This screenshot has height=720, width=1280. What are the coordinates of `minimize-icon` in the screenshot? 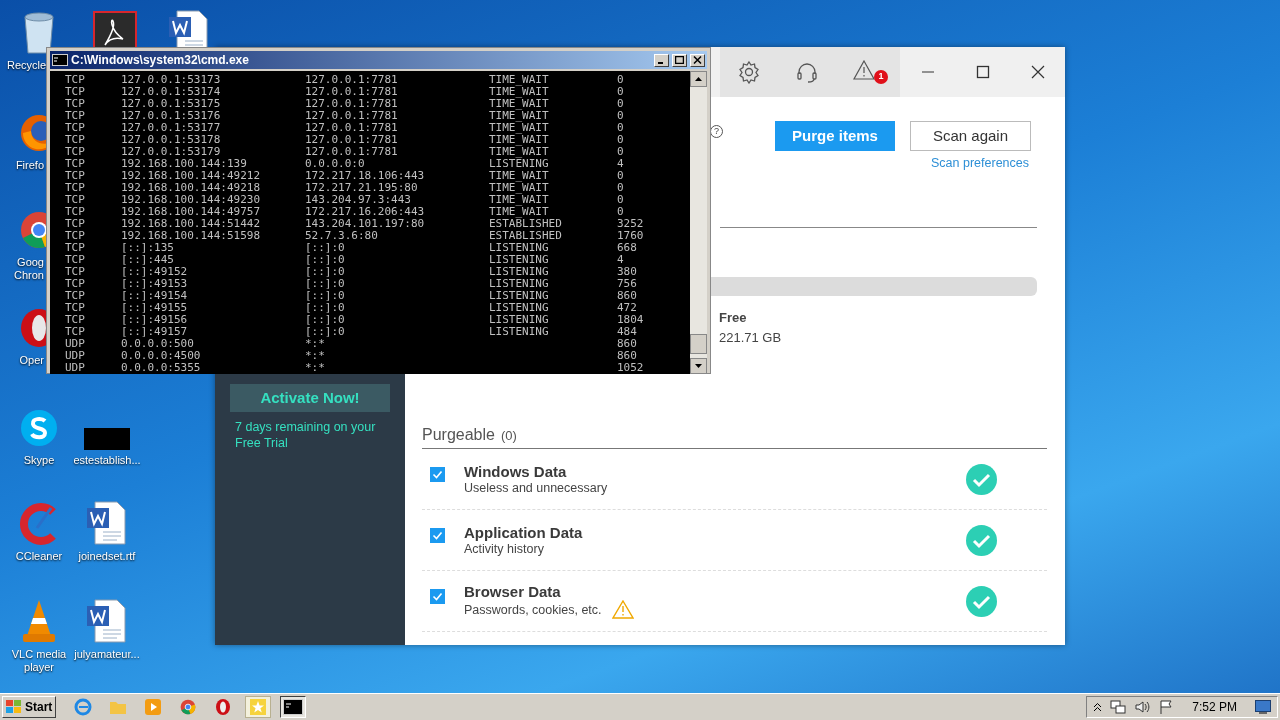 It's located at (661, 60).